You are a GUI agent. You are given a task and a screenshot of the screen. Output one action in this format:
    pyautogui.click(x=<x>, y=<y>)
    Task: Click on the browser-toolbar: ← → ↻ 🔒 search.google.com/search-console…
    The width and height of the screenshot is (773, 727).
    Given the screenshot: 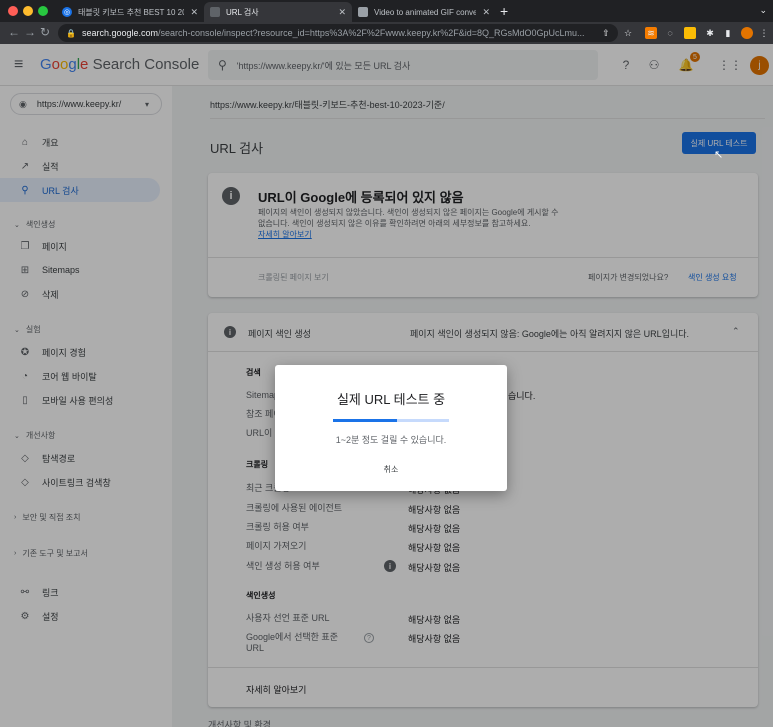 What is the action you would take?
    pyautogui.click(x=386, y=33)
    